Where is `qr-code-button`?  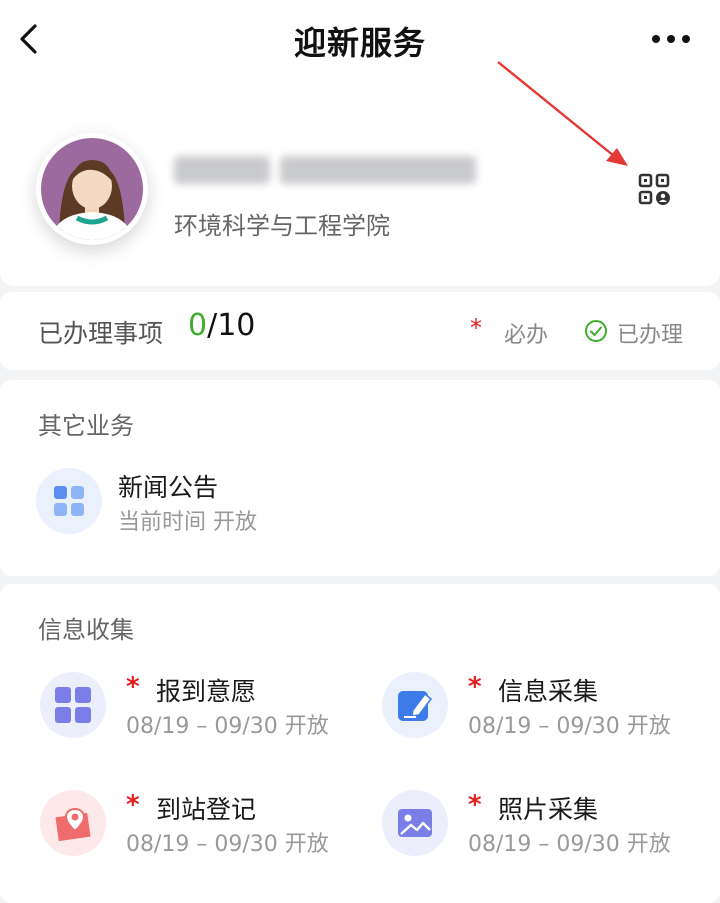
qr-code-button is located at coordinates (654, 189).